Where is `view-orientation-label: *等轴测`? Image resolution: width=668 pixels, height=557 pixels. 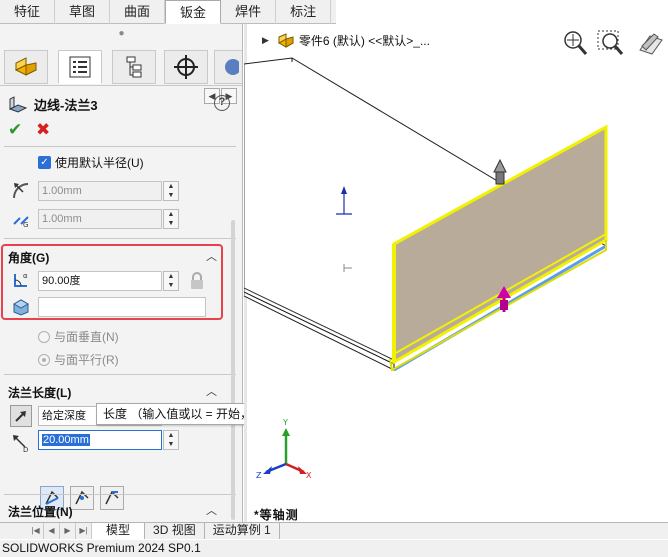
view-orientation-label: *等轴测 is located at coordinates (276, 515).